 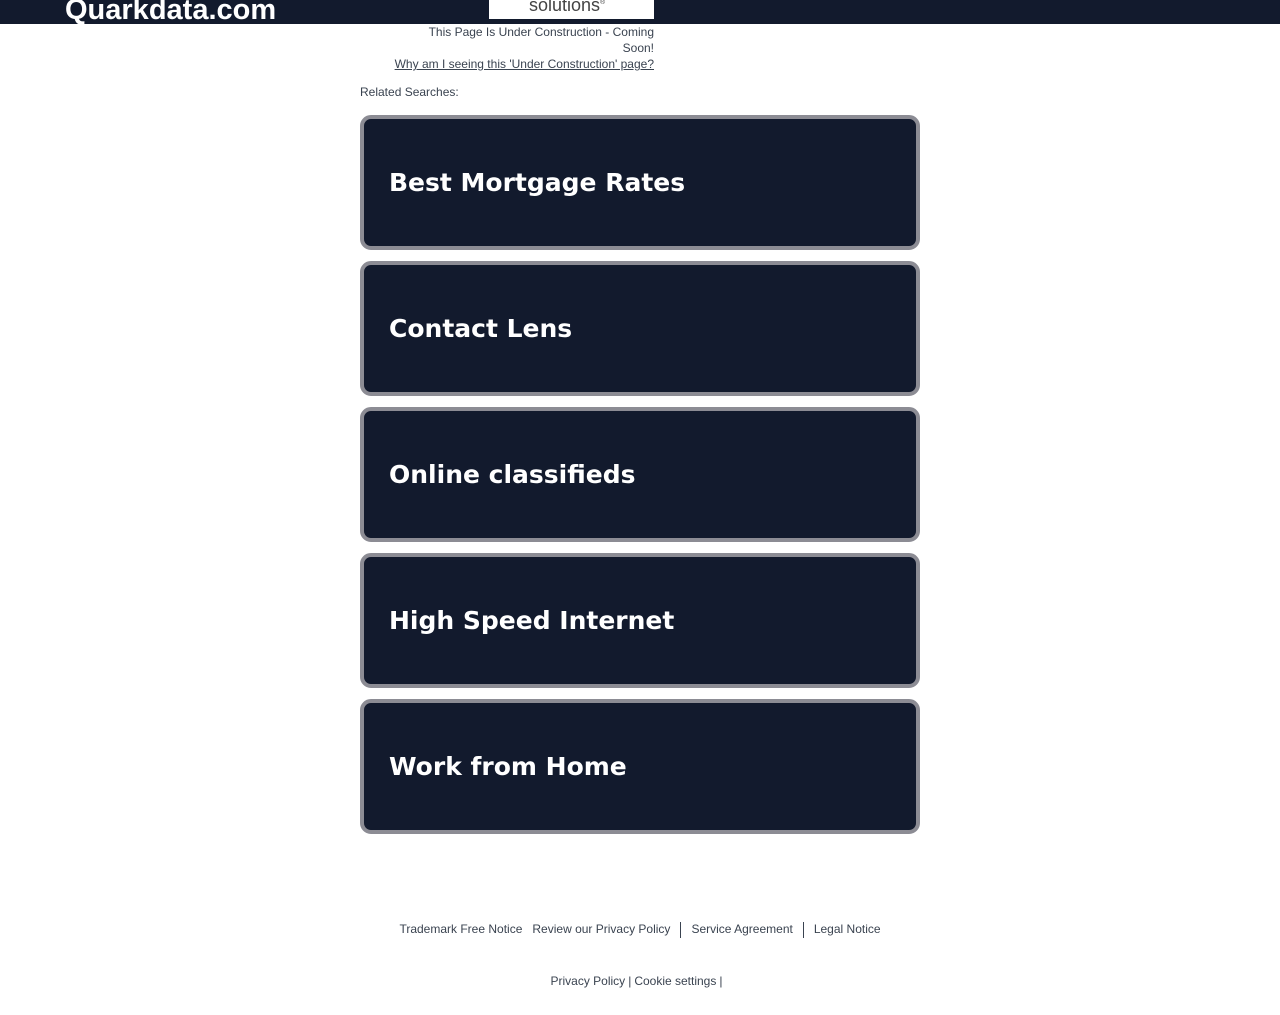 What do you see at coordinates (481, 328) in the screenshot?
I see `search-link-label: Contact Lens` at bounding box center [481, 328].